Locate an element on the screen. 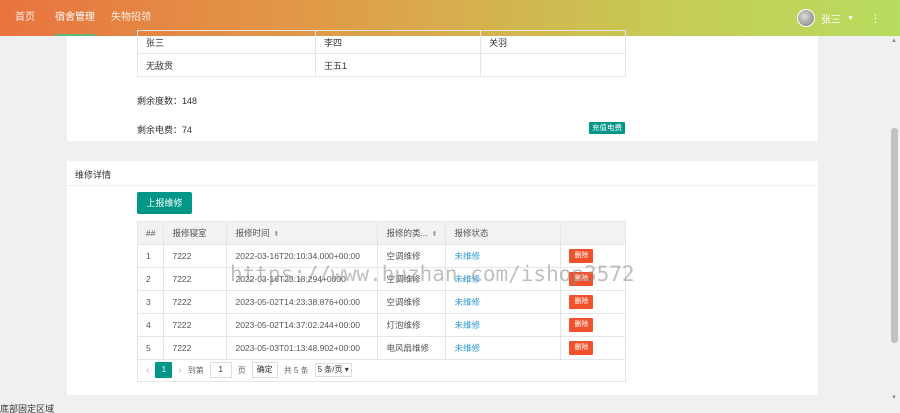  cell-no: 2 is located at coordinates (150, 279).